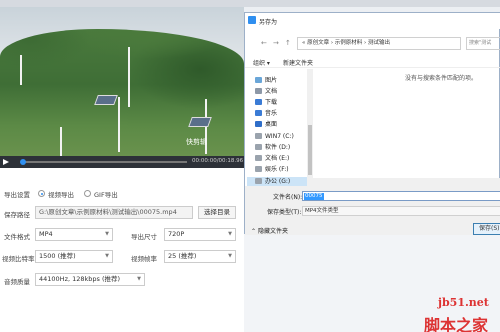 Image resolution: width=500 pixels, height=332 pixels. I want to click on forward-arrow-icon: →, so click(276, 43).